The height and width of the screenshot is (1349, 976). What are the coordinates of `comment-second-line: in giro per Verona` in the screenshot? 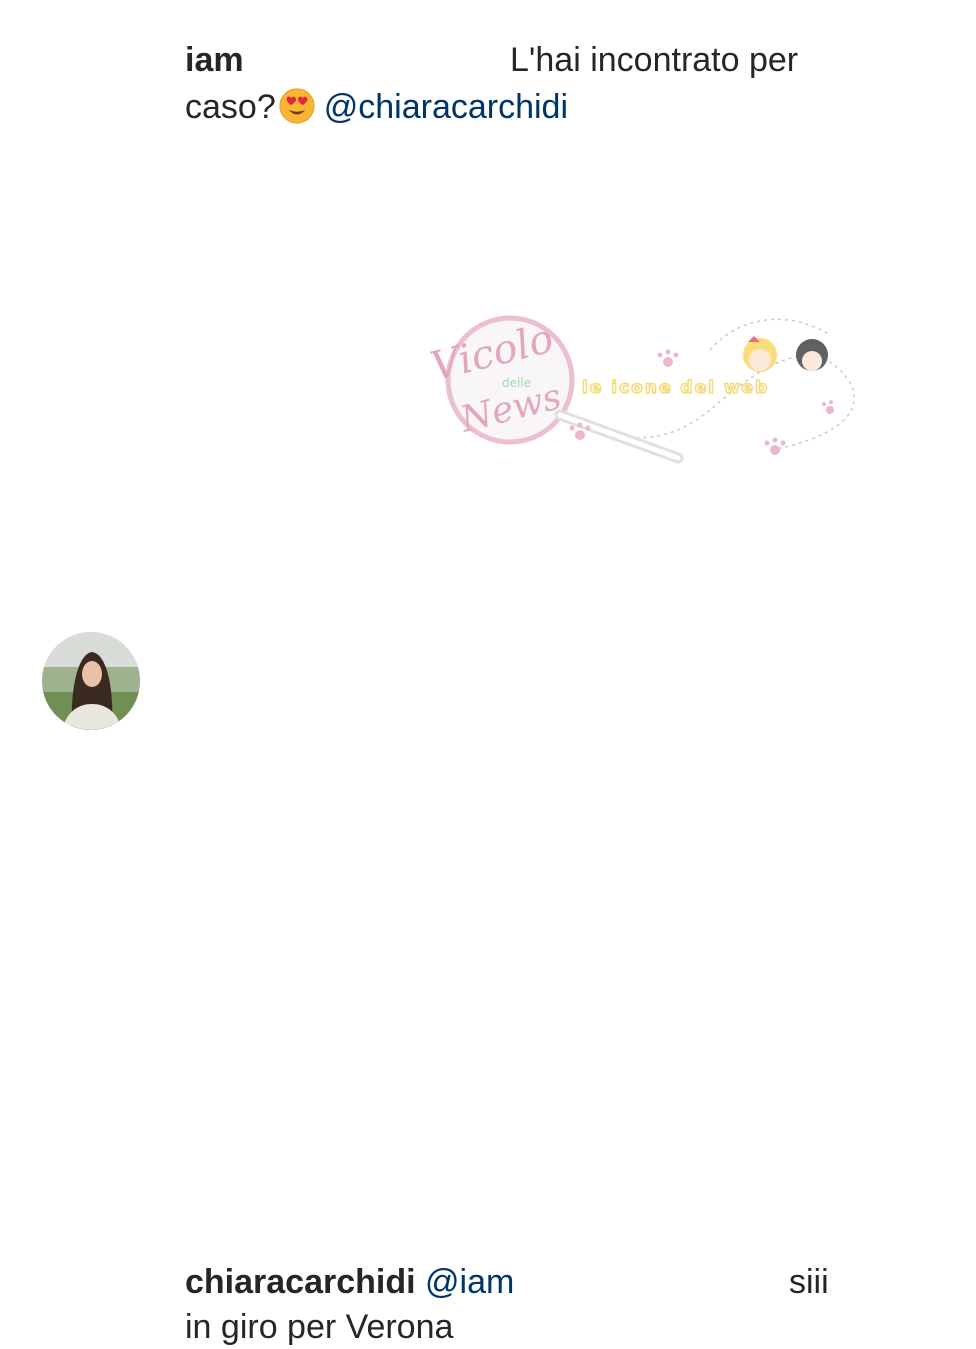 It's located at (319, 1327).